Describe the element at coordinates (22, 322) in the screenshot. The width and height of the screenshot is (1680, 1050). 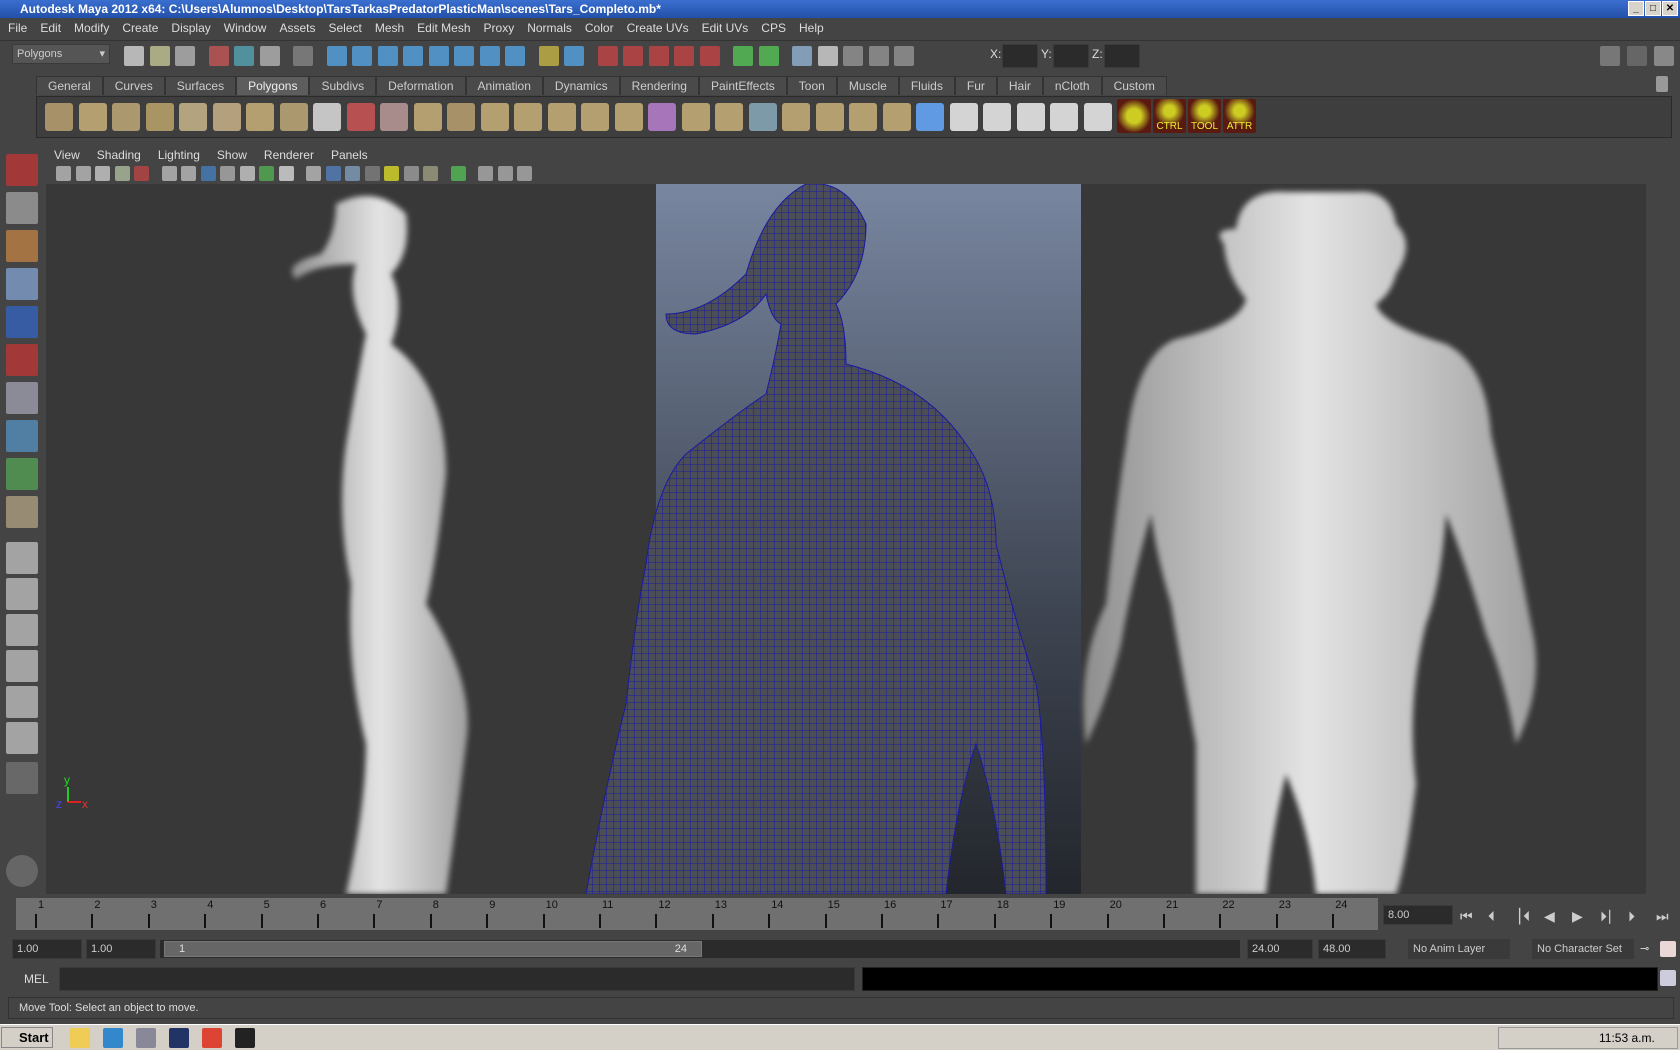
I see `rotate-tool-icon` at that location.